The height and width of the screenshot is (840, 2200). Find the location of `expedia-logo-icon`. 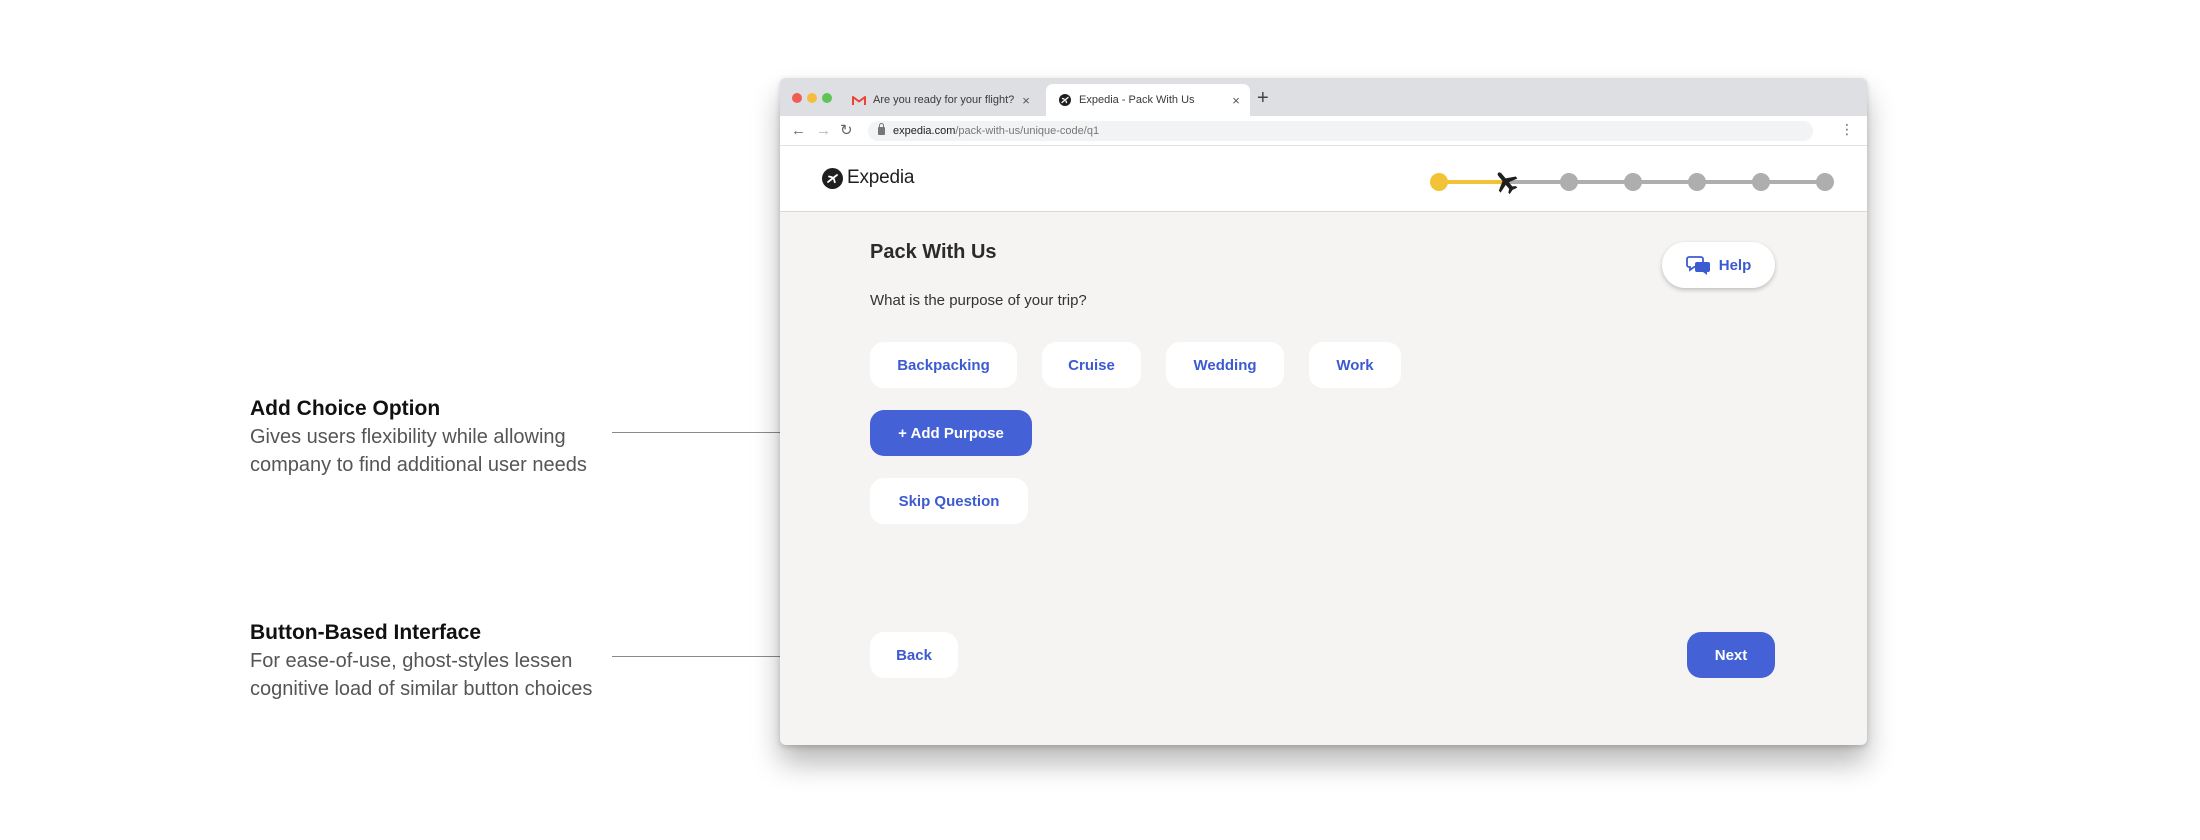

expedia-logo-icon is located at coordinates (832, 178).